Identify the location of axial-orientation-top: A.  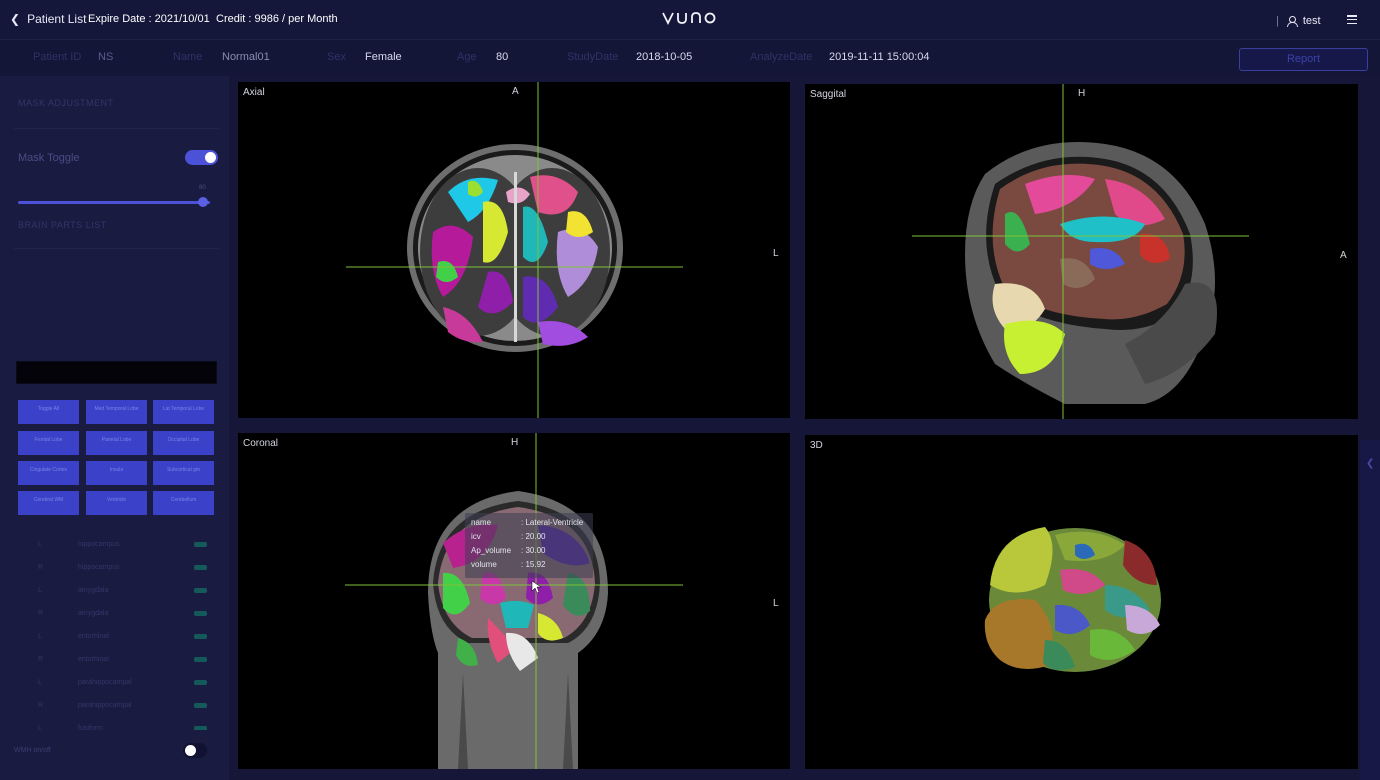
(515, 91).